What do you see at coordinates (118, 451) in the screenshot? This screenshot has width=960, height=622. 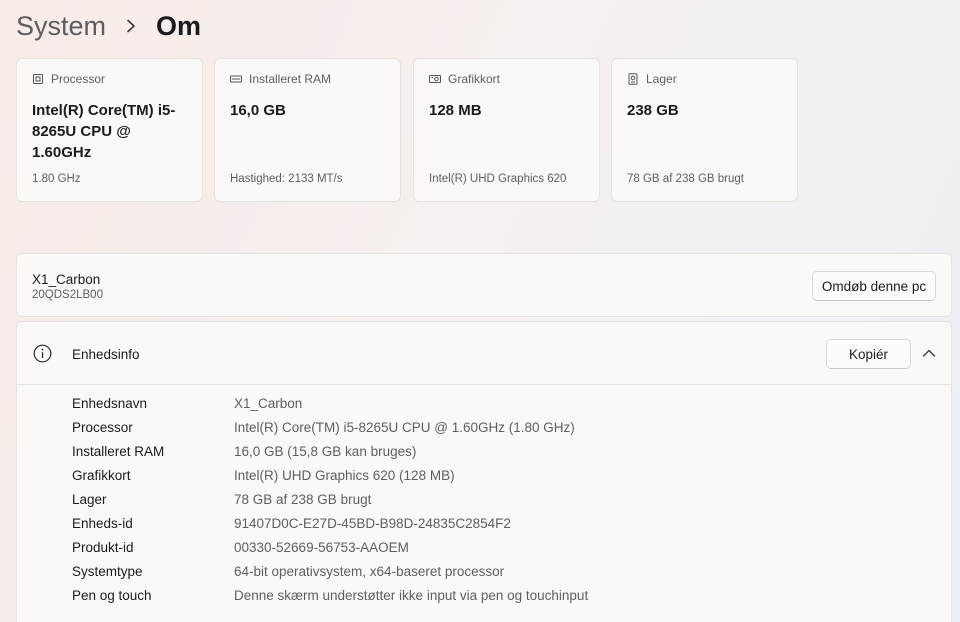 I see `spec-key: Installeret RAM` at bounding box center [118, 451].